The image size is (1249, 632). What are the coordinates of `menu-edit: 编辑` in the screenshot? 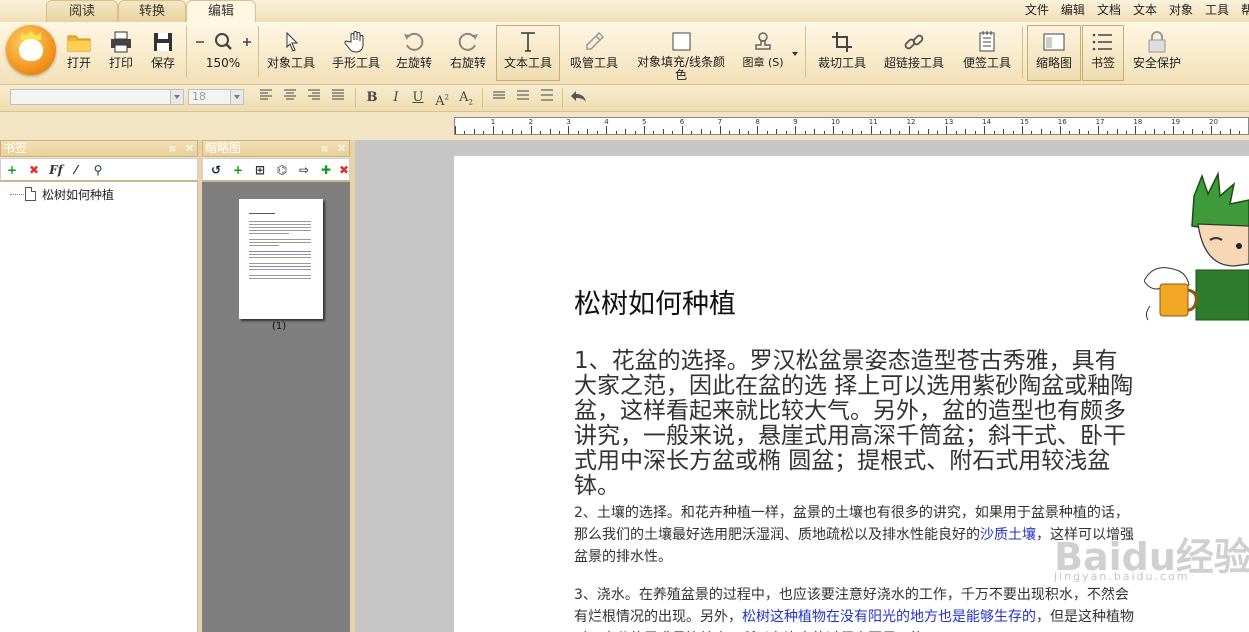 It's located at (1073, 11).